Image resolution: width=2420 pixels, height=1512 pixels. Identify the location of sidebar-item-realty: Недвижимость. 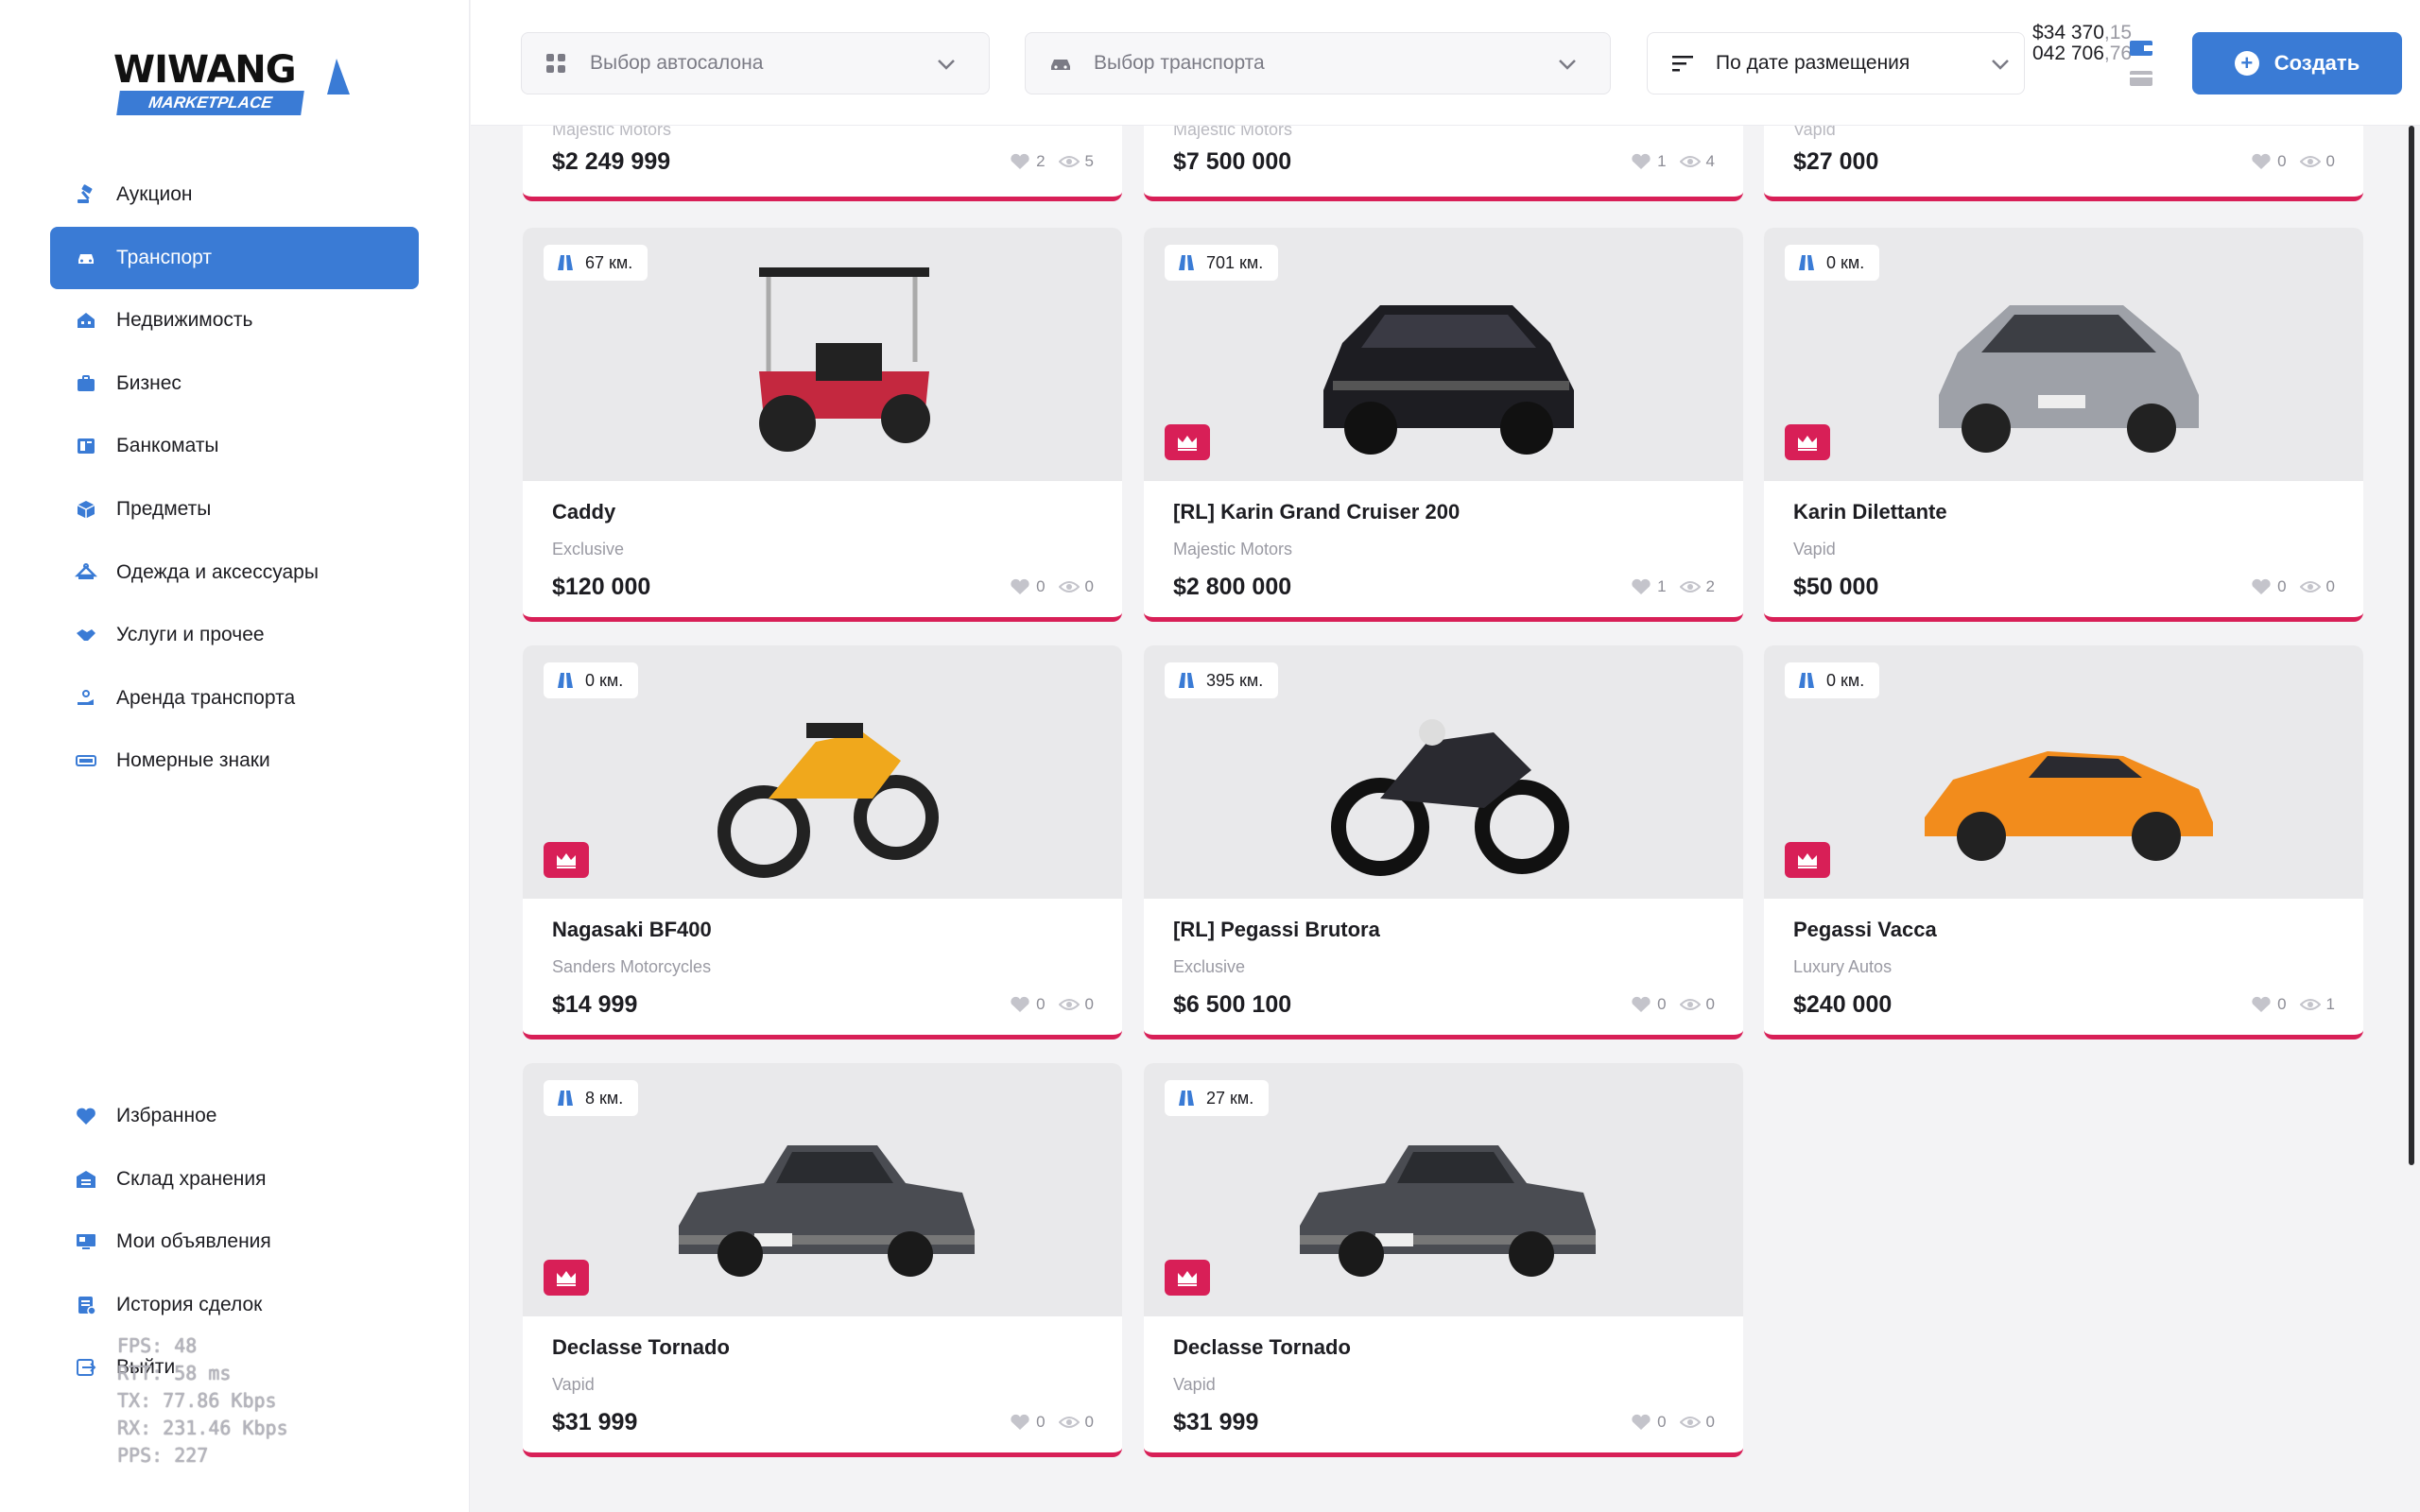
(234, 320).